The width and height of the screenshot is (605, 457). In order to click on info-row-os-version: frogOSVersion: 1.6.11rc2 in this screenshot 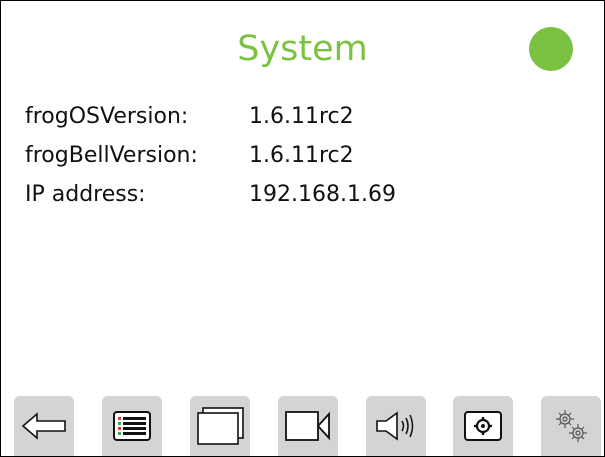, I will do `click(210, 116)`.